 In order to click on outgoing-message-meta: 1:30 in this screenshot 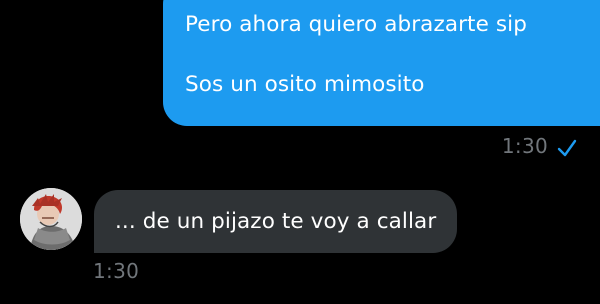, I will do `click(540, 146)`.